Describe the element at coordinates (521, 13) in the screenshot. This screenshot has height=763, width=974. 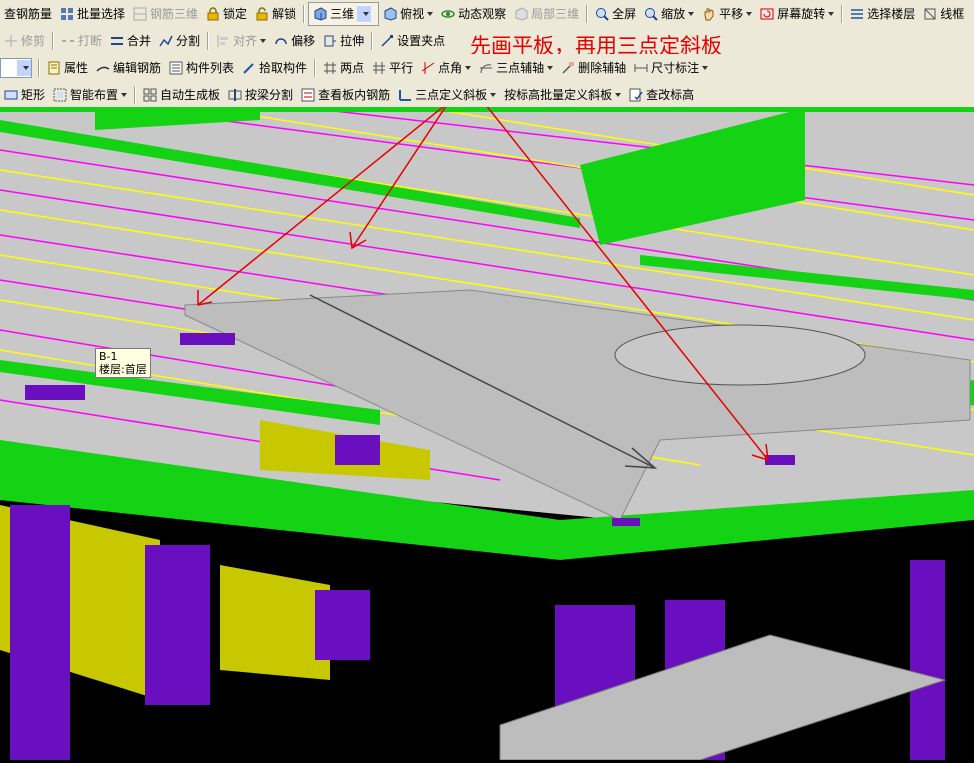
I see `partial-3d-icon` at that location.